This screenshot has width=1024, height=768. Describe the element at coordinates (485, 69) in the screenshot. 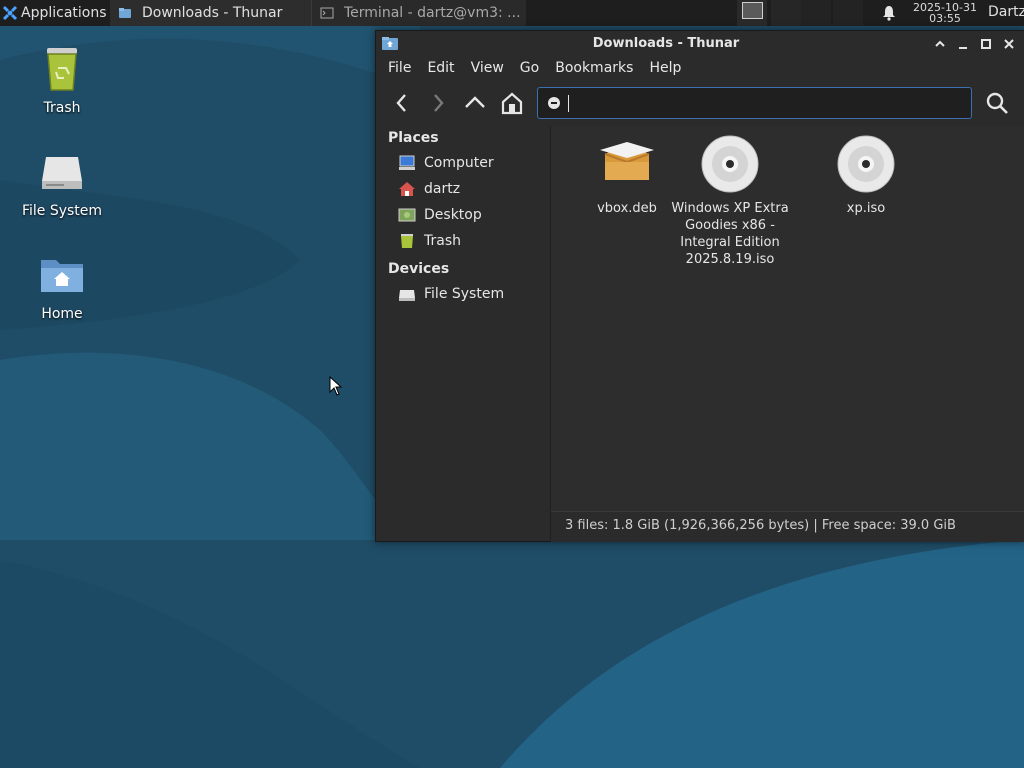

I see `menu-view: View` at that location.